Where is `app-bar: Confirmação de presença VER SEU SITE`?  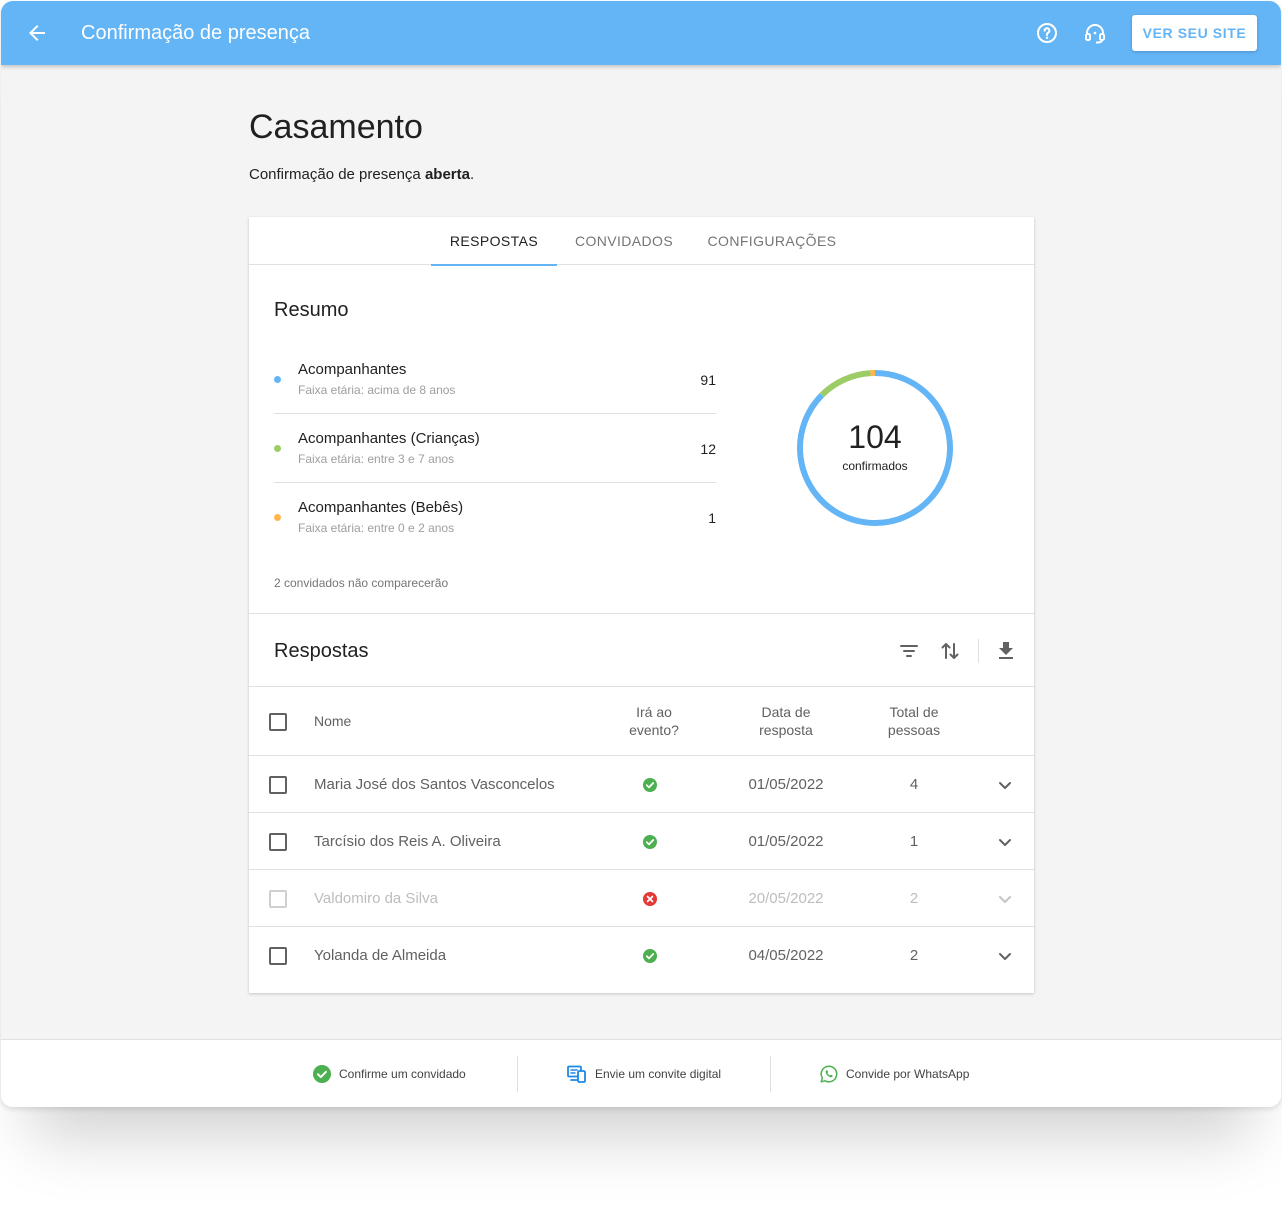
app-bar: Confirmação de presença VER SEU SITE is located at coordinates (641, 33).